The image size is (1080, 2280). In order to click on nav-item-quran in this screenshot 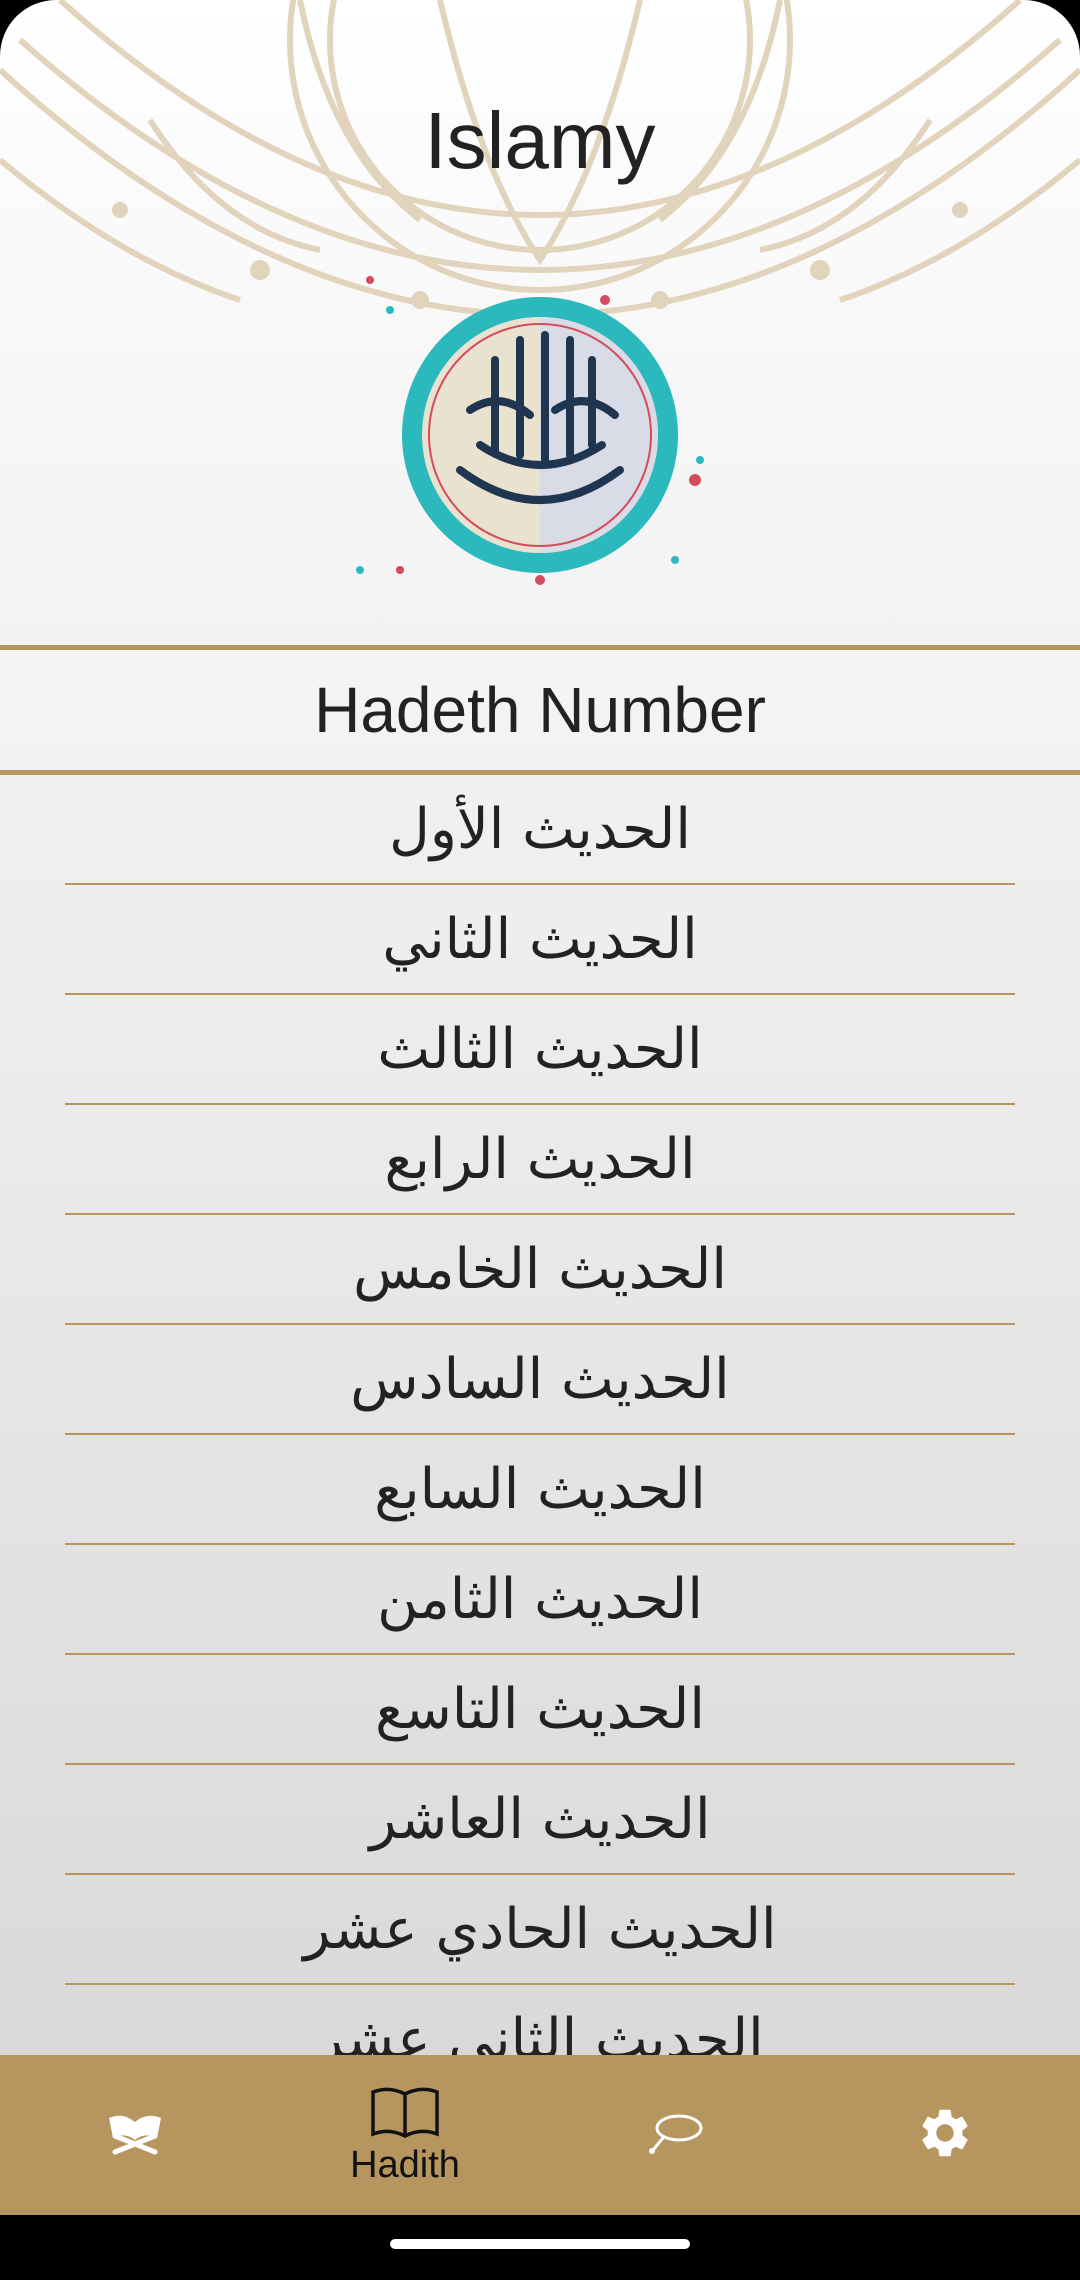, I will do `click(135, 2135)`.